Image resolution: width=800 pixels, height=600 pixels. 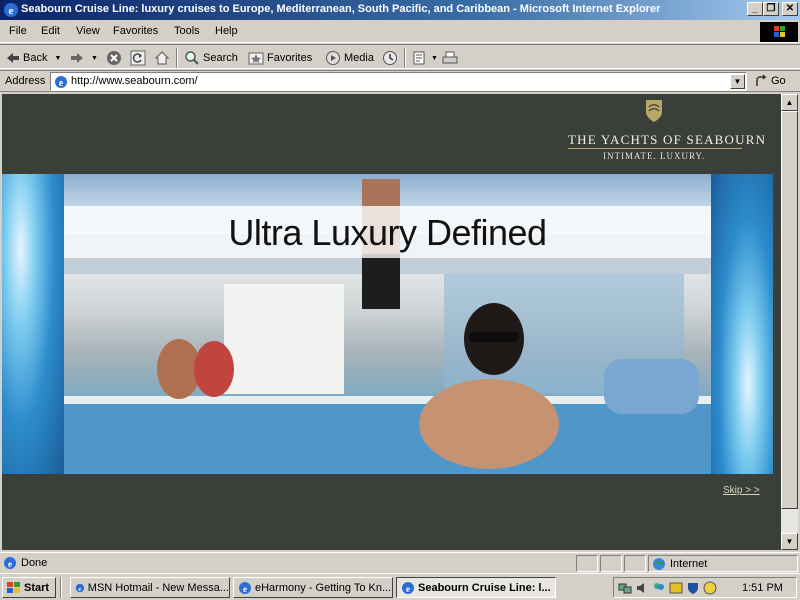 I want to click on mail-button: ▼, so click(x=425, y=58).